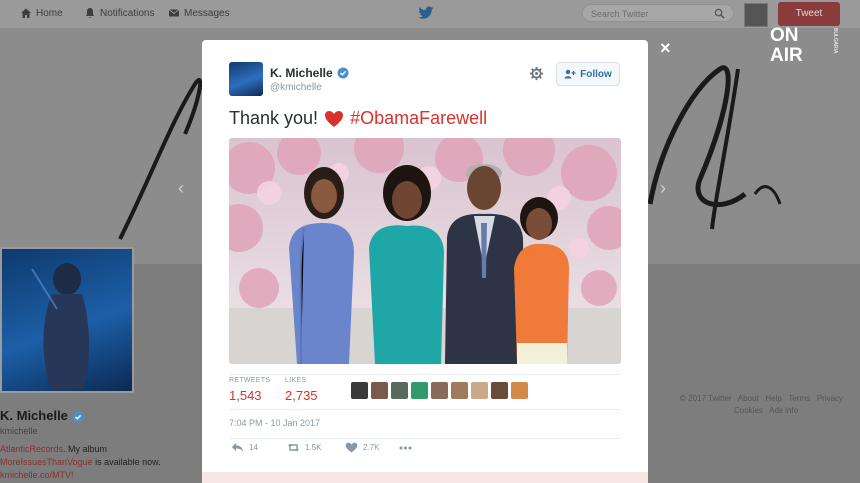 Image resolution: width=860 pixels, height=483 pixels. I want to click on previous-arrow: ‹, so click(181, 188).